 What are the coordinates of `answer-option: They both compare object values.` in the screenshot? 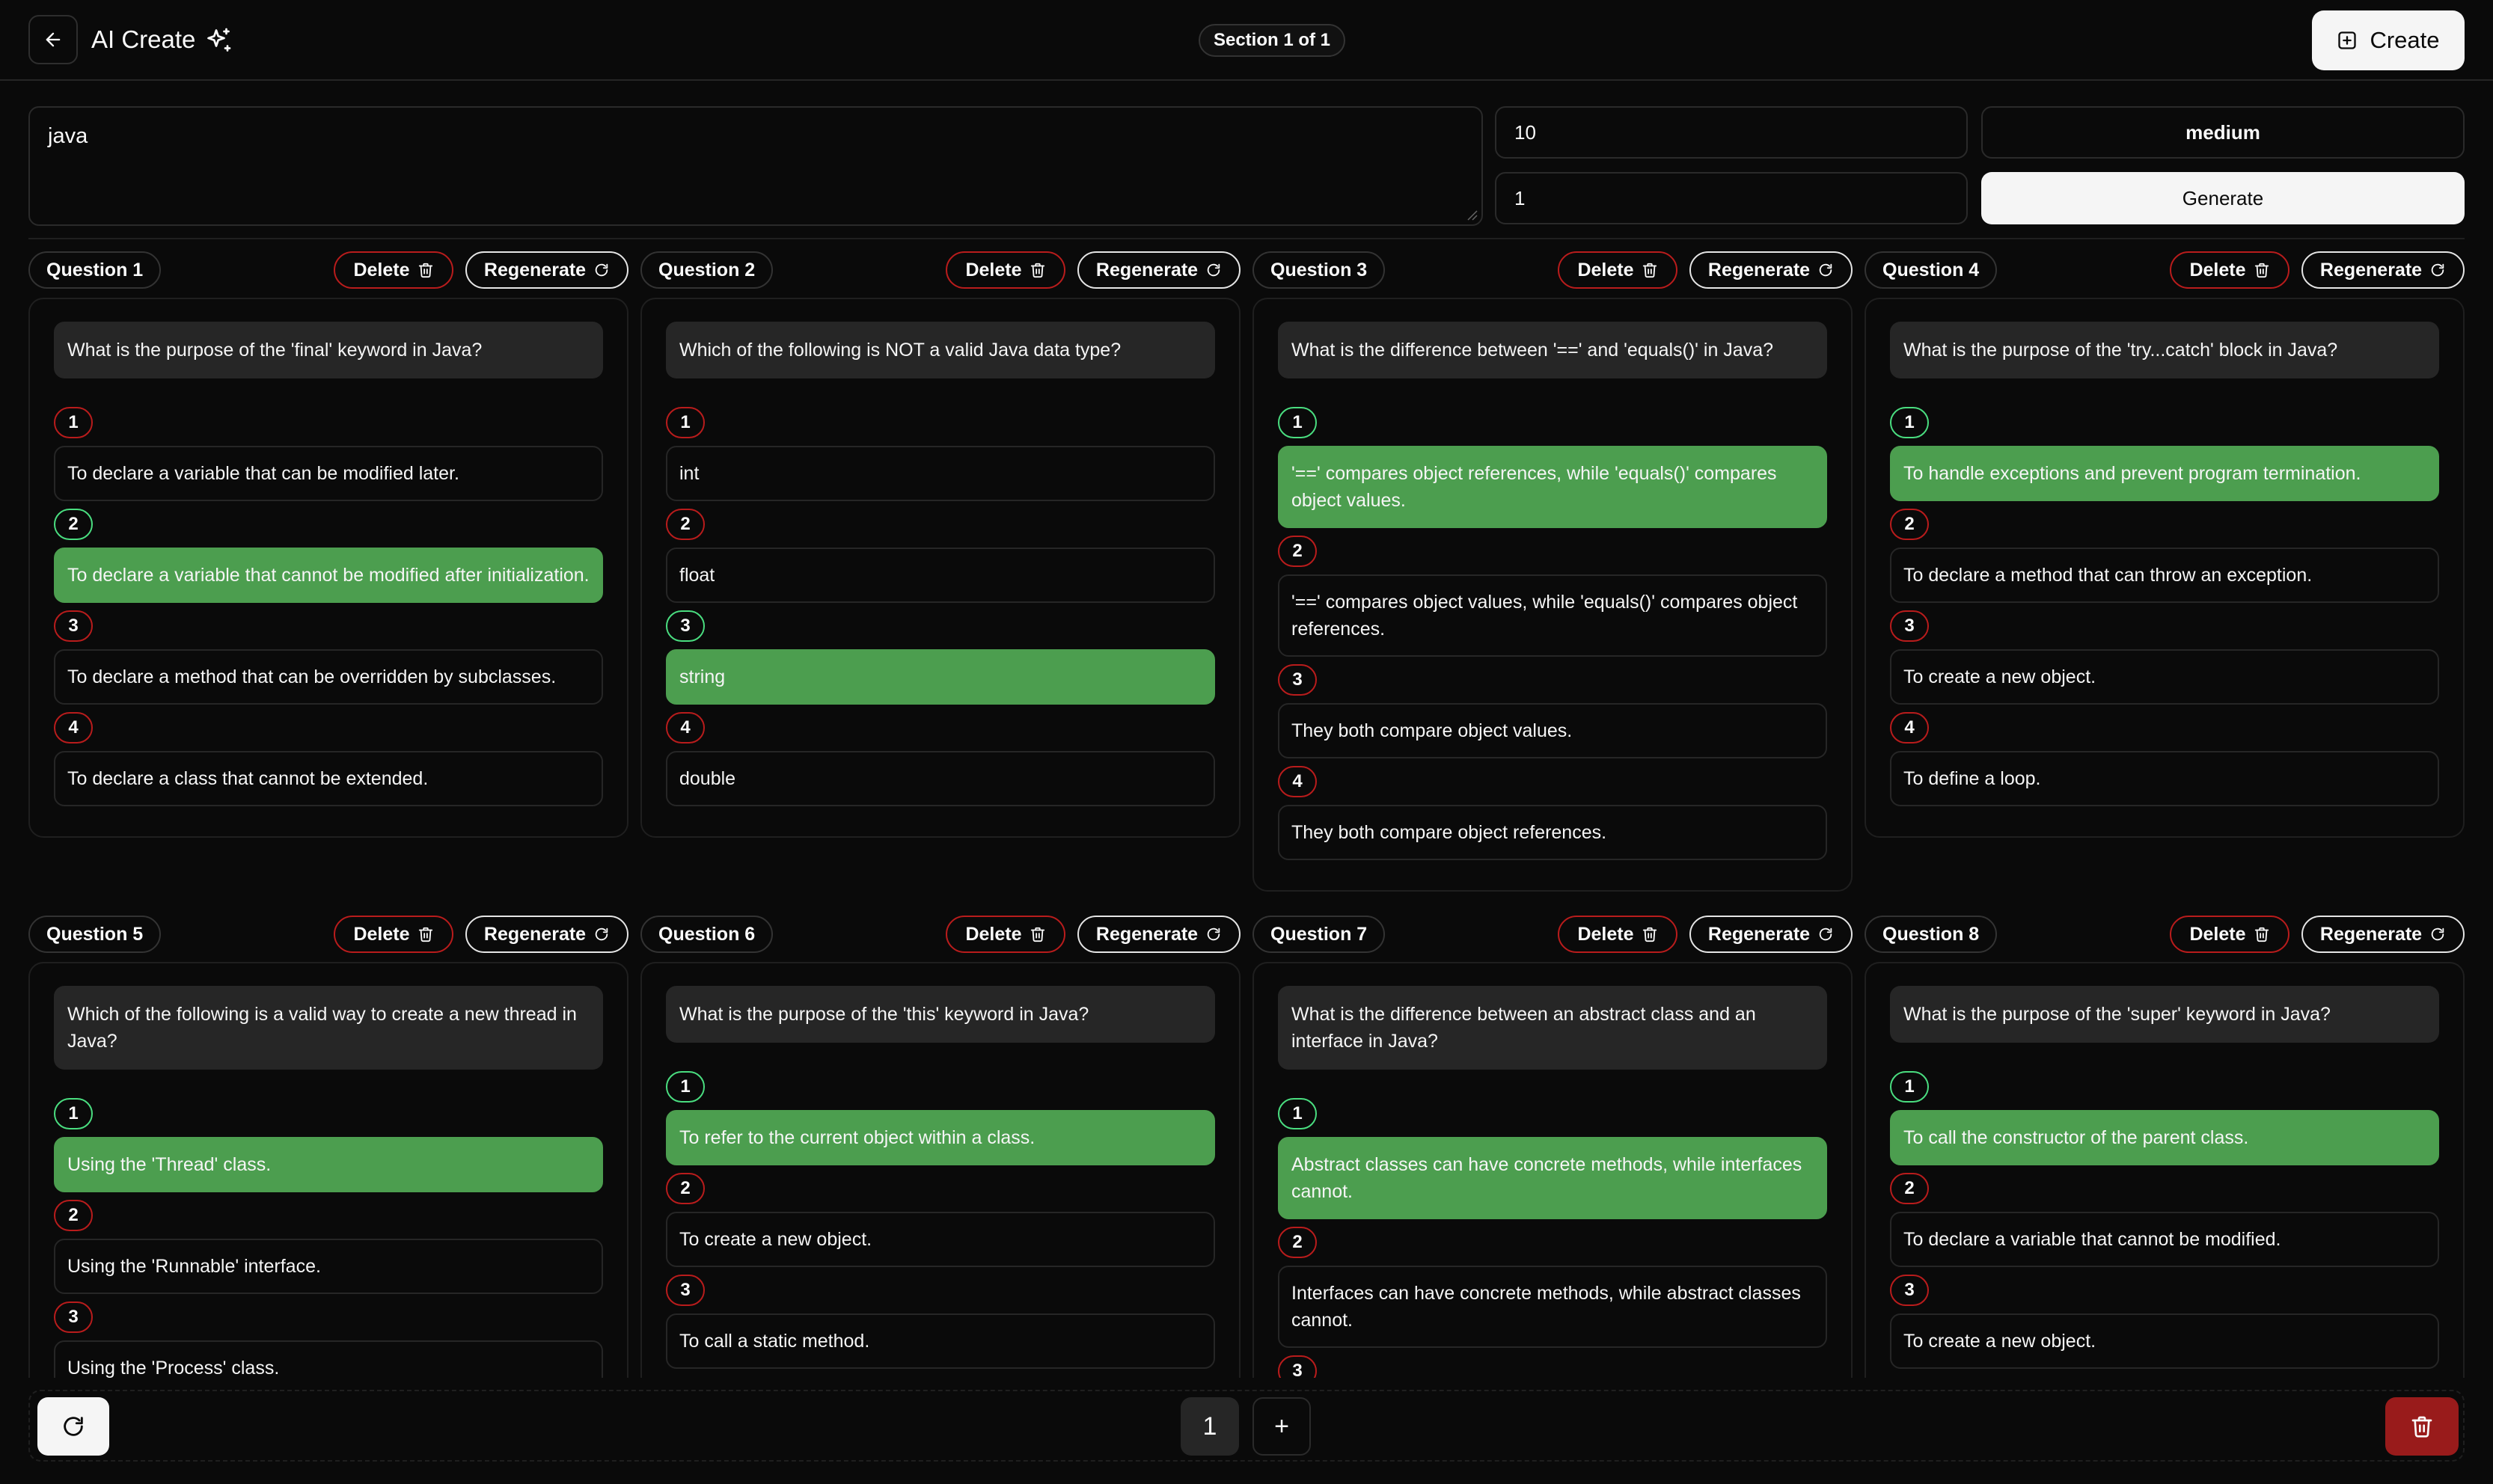 It's located at (1552, 730).